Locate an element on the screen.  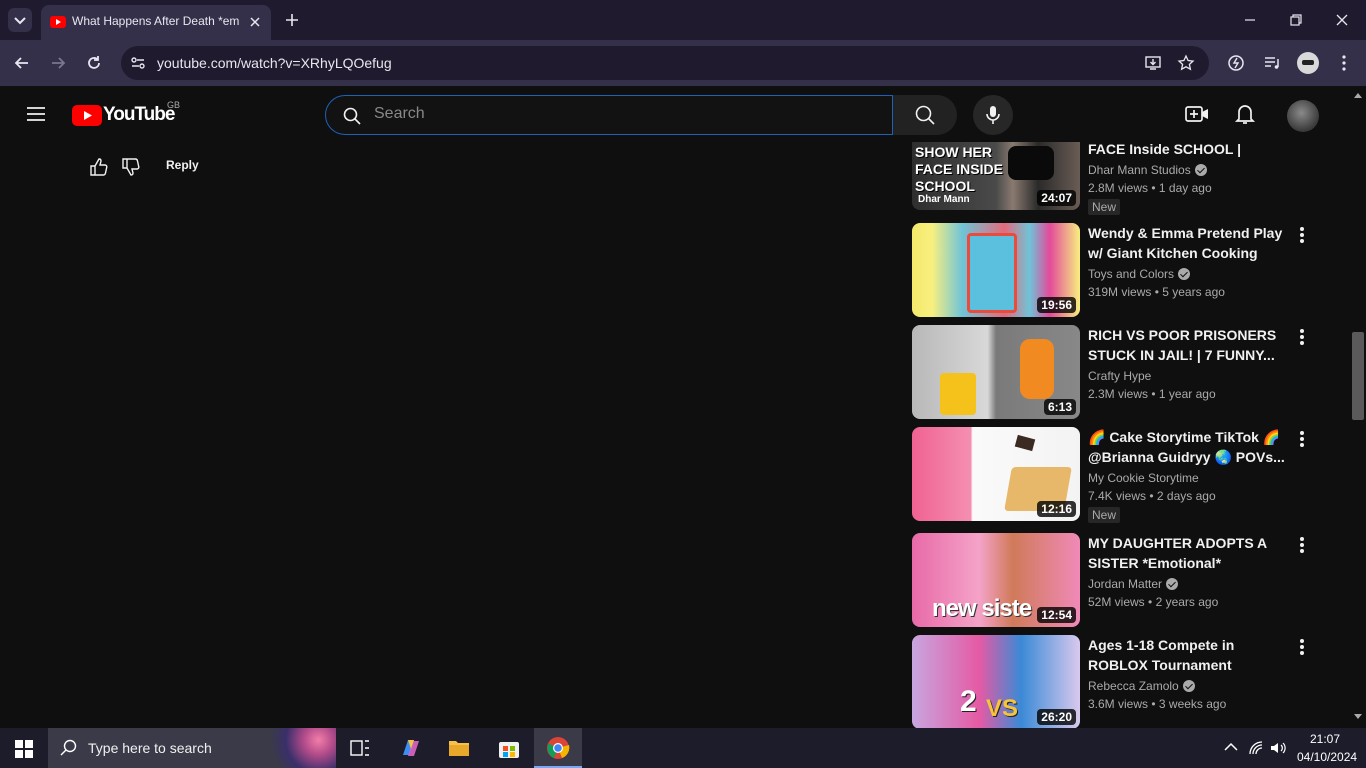
upload-age: 3 weeks ago is located at coordinates (1192, 704).